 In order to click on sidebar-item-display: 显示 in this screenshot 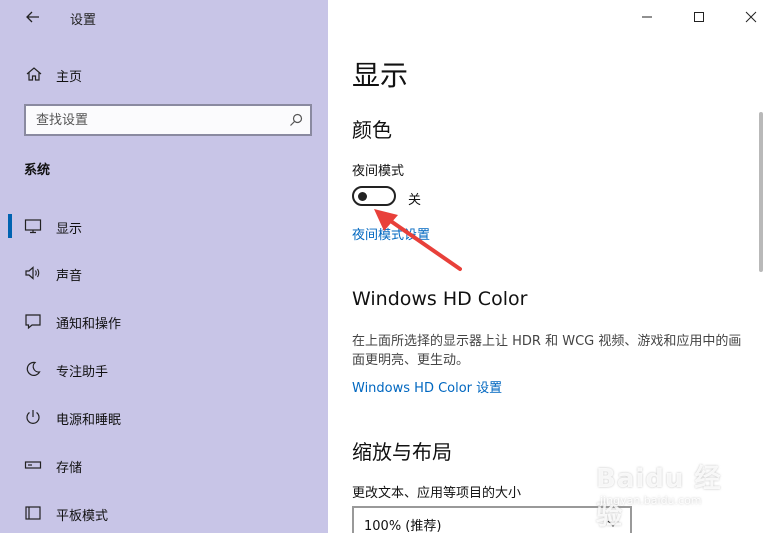, I will do `click(164, 226)`.